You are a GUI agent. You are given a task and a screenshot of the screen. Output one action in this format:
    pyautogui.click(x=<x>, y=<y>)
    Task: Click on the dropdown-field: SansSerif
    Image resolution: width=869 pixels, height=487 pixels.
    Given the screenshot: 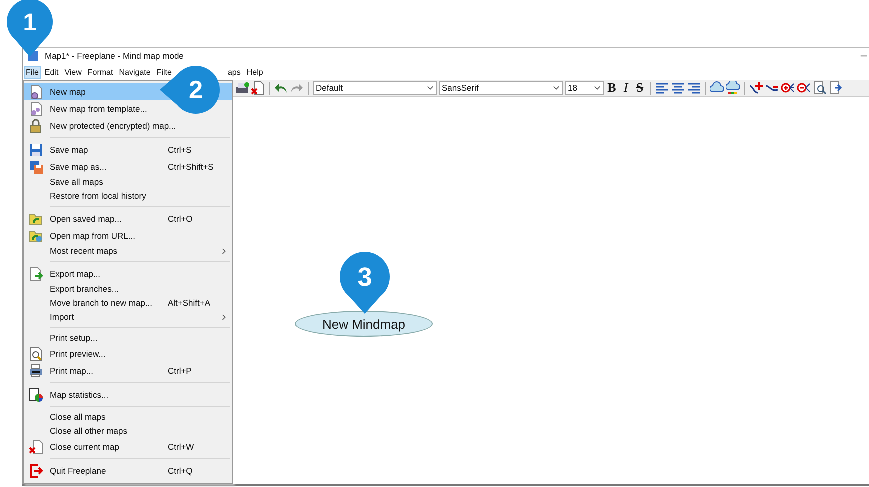 What is the action you would take?
    pyautogui.click(x=501, y=88)
    